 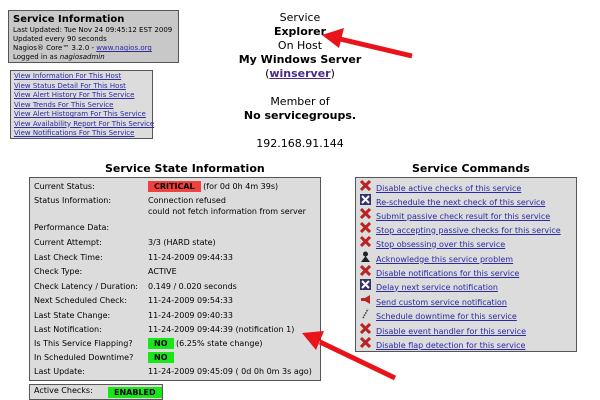 What do you see at coordinates (367, 43) in the screenshot?
I see `arrow-explorer` at bounding box center [367, 43].